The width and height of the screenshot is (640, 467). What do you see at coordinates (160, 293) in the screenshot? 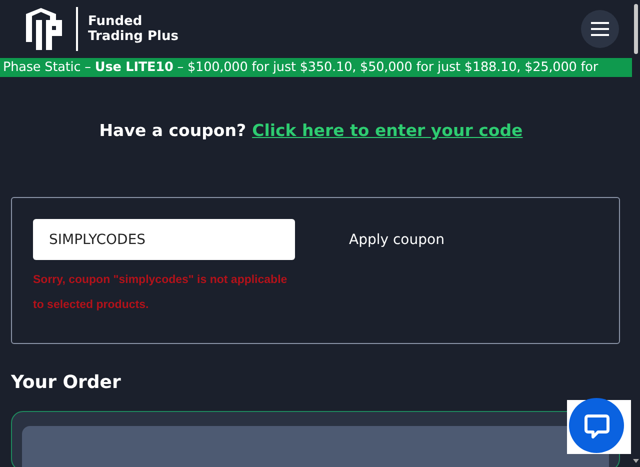
I see `error-message: Sorry, coupon "simplycodes" is not applicable to selected products.` at bounding box center [160, 293].